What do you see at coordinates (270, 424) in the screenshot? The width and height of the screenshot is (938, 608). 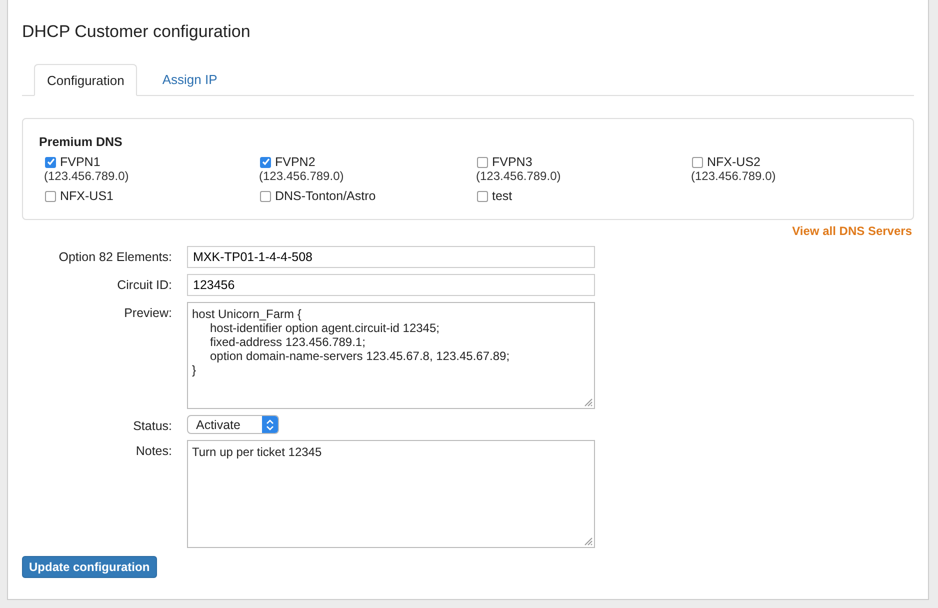 I see `updown-caret-icon` at bounding box center [270, 424].